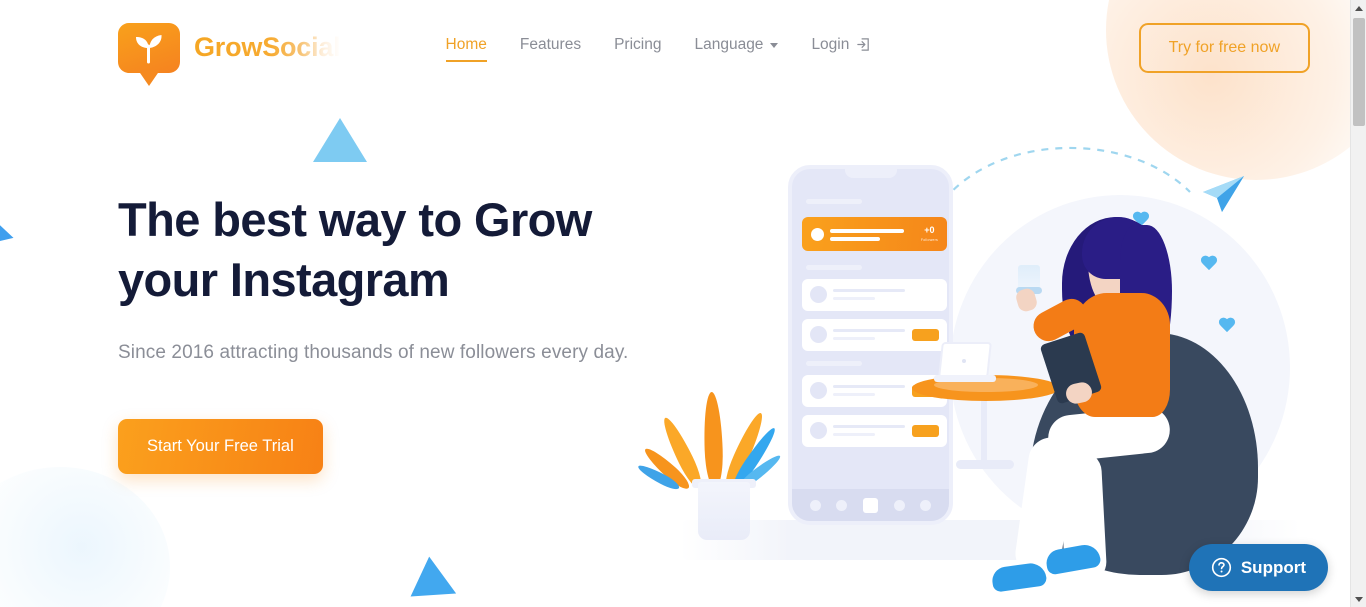  Describe the element at coordinates (729, 44) in the screenshot. I see `nav-item-language-label: Language` at that location.